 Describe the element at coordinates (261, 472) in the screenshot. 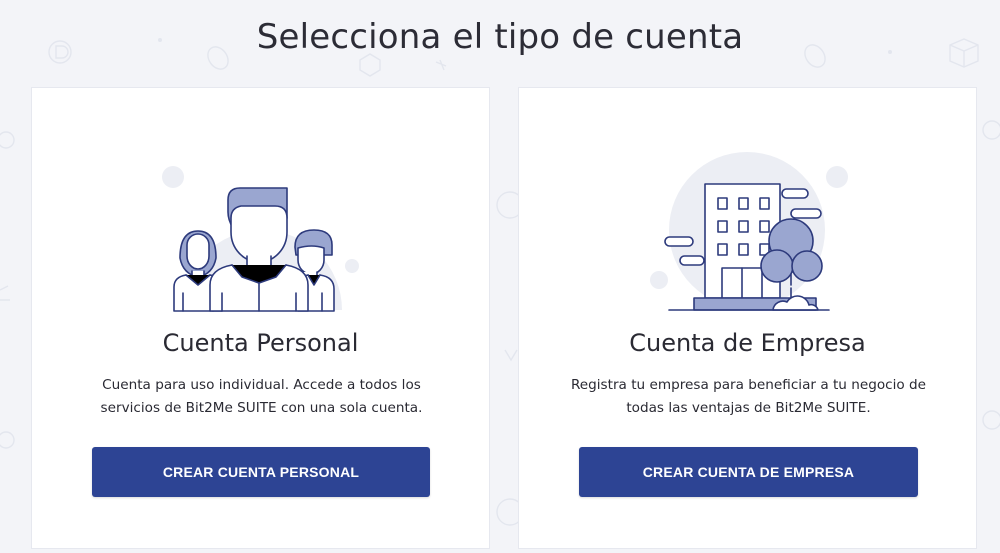

I see `create-personal-account-button: CREAR CUENTA PERSONAL` at that location.